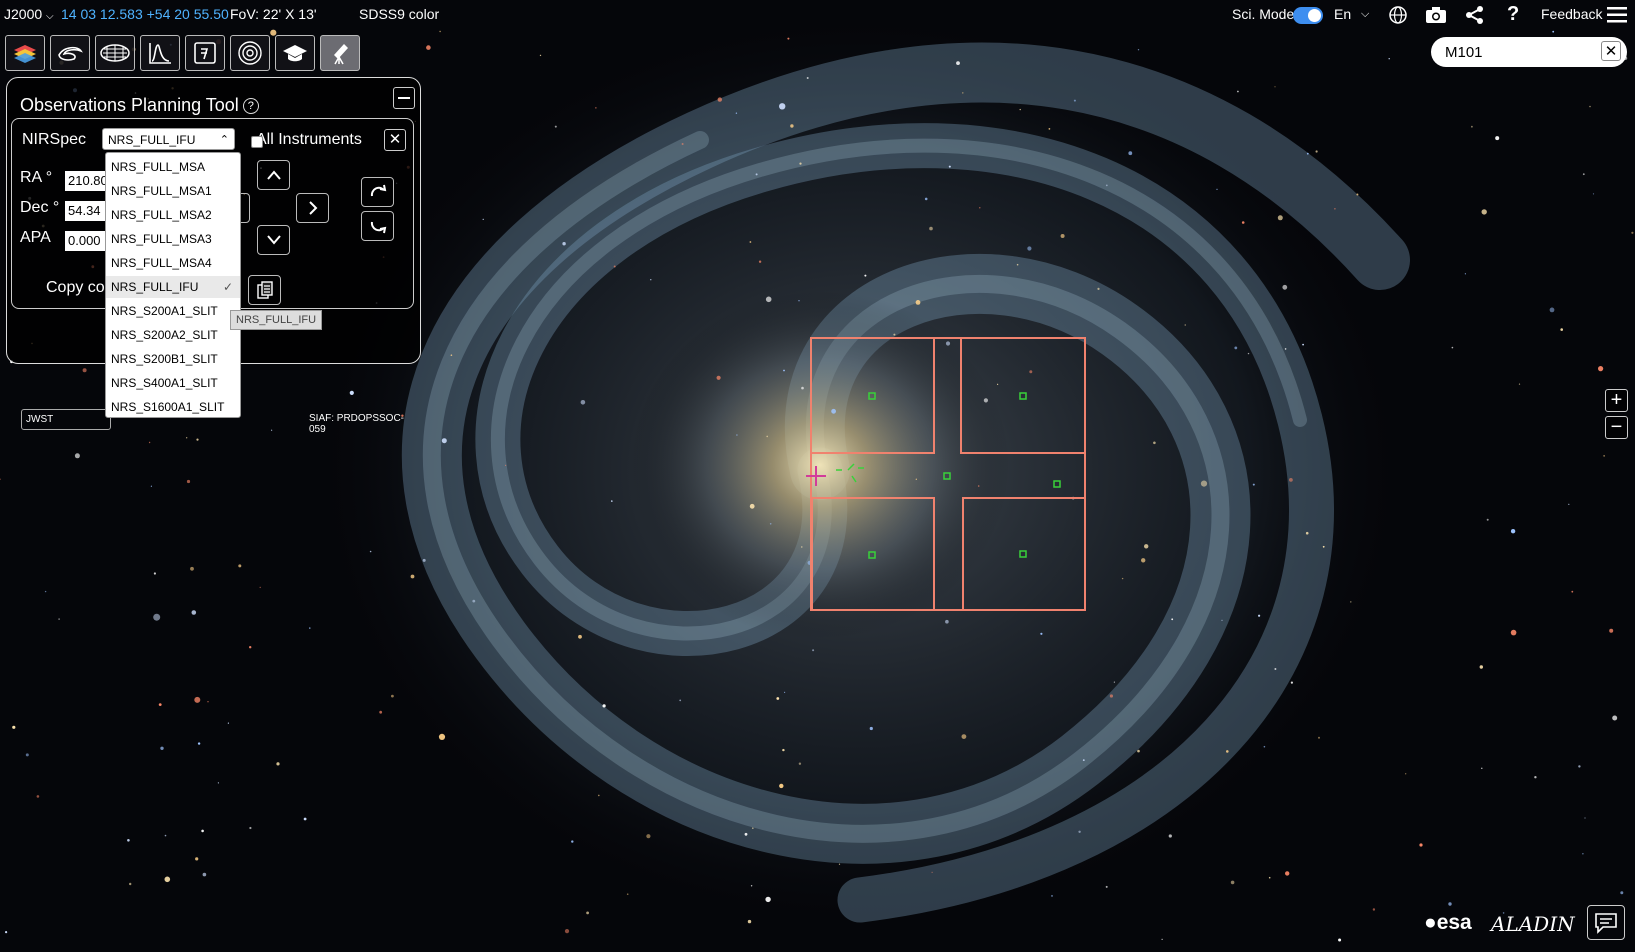 The width and height of the screenshot is (1635, 952). What do you see at coordinates (224, 140) in the screenshot?
I see `chevron-up-icon: ⌃` at bounding box center [224, 140].